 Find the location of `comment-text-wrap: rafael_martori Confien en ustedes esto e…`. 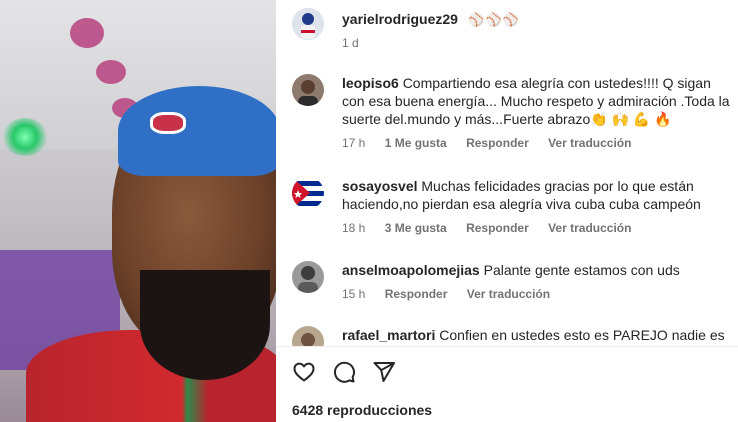

comment-text-wrap: rafael_martori Confien en ustedes esto e… is located at coordinates (537, 335).